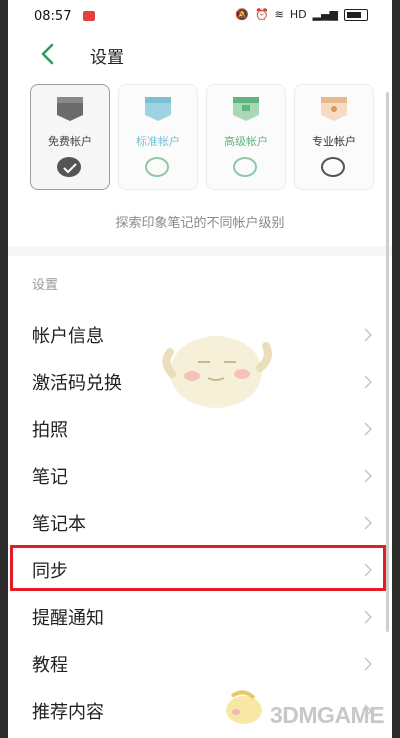 The height and width of the screenshot is (738, 400). I want to click on status-icons: 🔕 ⏰ ≋ HD ▂▄▆, so click(301, 14).